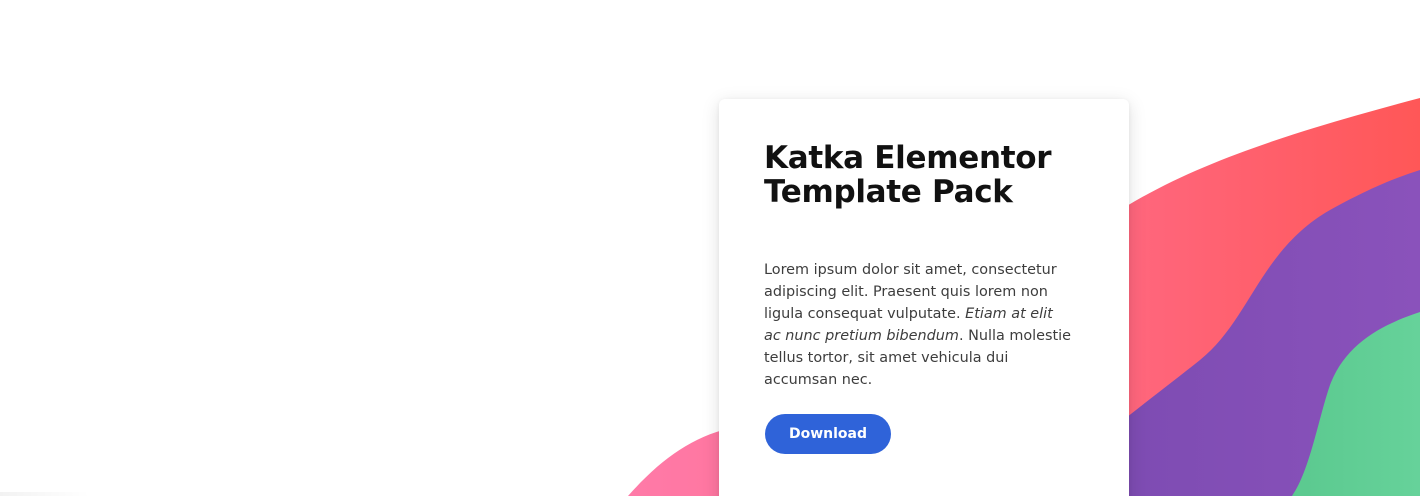  What do you see at coordinates (828, 434) in the screenshot?
I see `download-button: Download` at bounding box center [828, 434].